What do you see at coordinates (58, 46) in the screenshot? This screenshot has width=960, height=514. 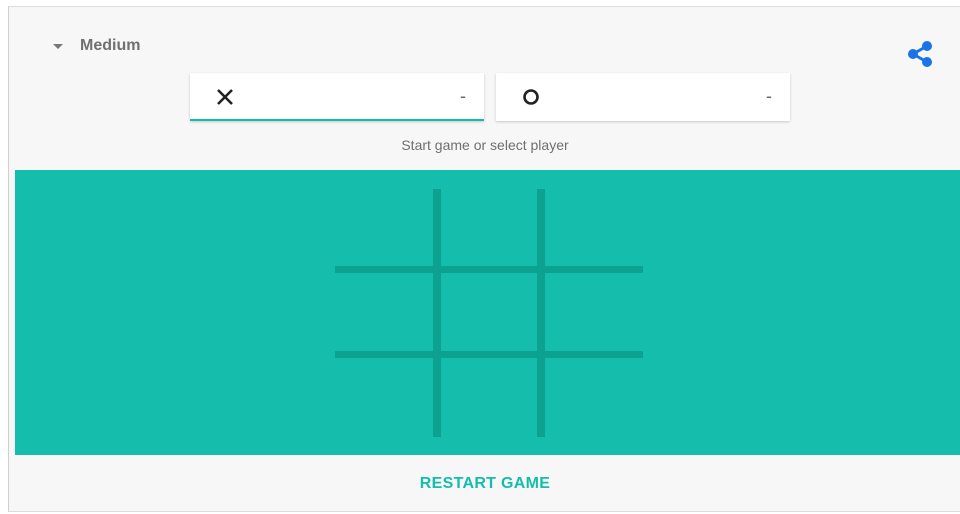 I see `caret-down-icon` at bounding box center [58, 46].